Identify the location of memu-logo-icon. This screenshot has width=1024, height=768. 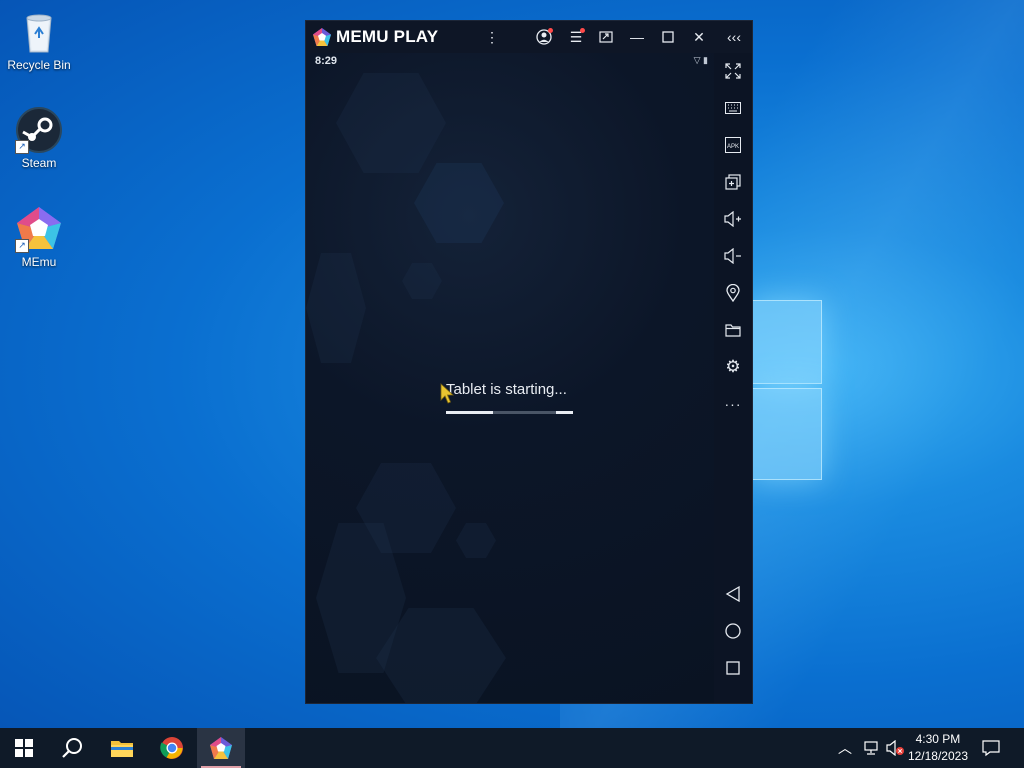
(322, 37).